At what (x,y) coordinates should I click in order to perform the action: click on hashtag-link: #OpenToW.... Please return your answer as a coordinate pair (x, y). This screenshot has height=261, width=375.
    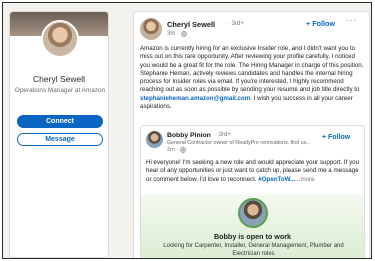
    Looking at the image, I should click on (276, 179).